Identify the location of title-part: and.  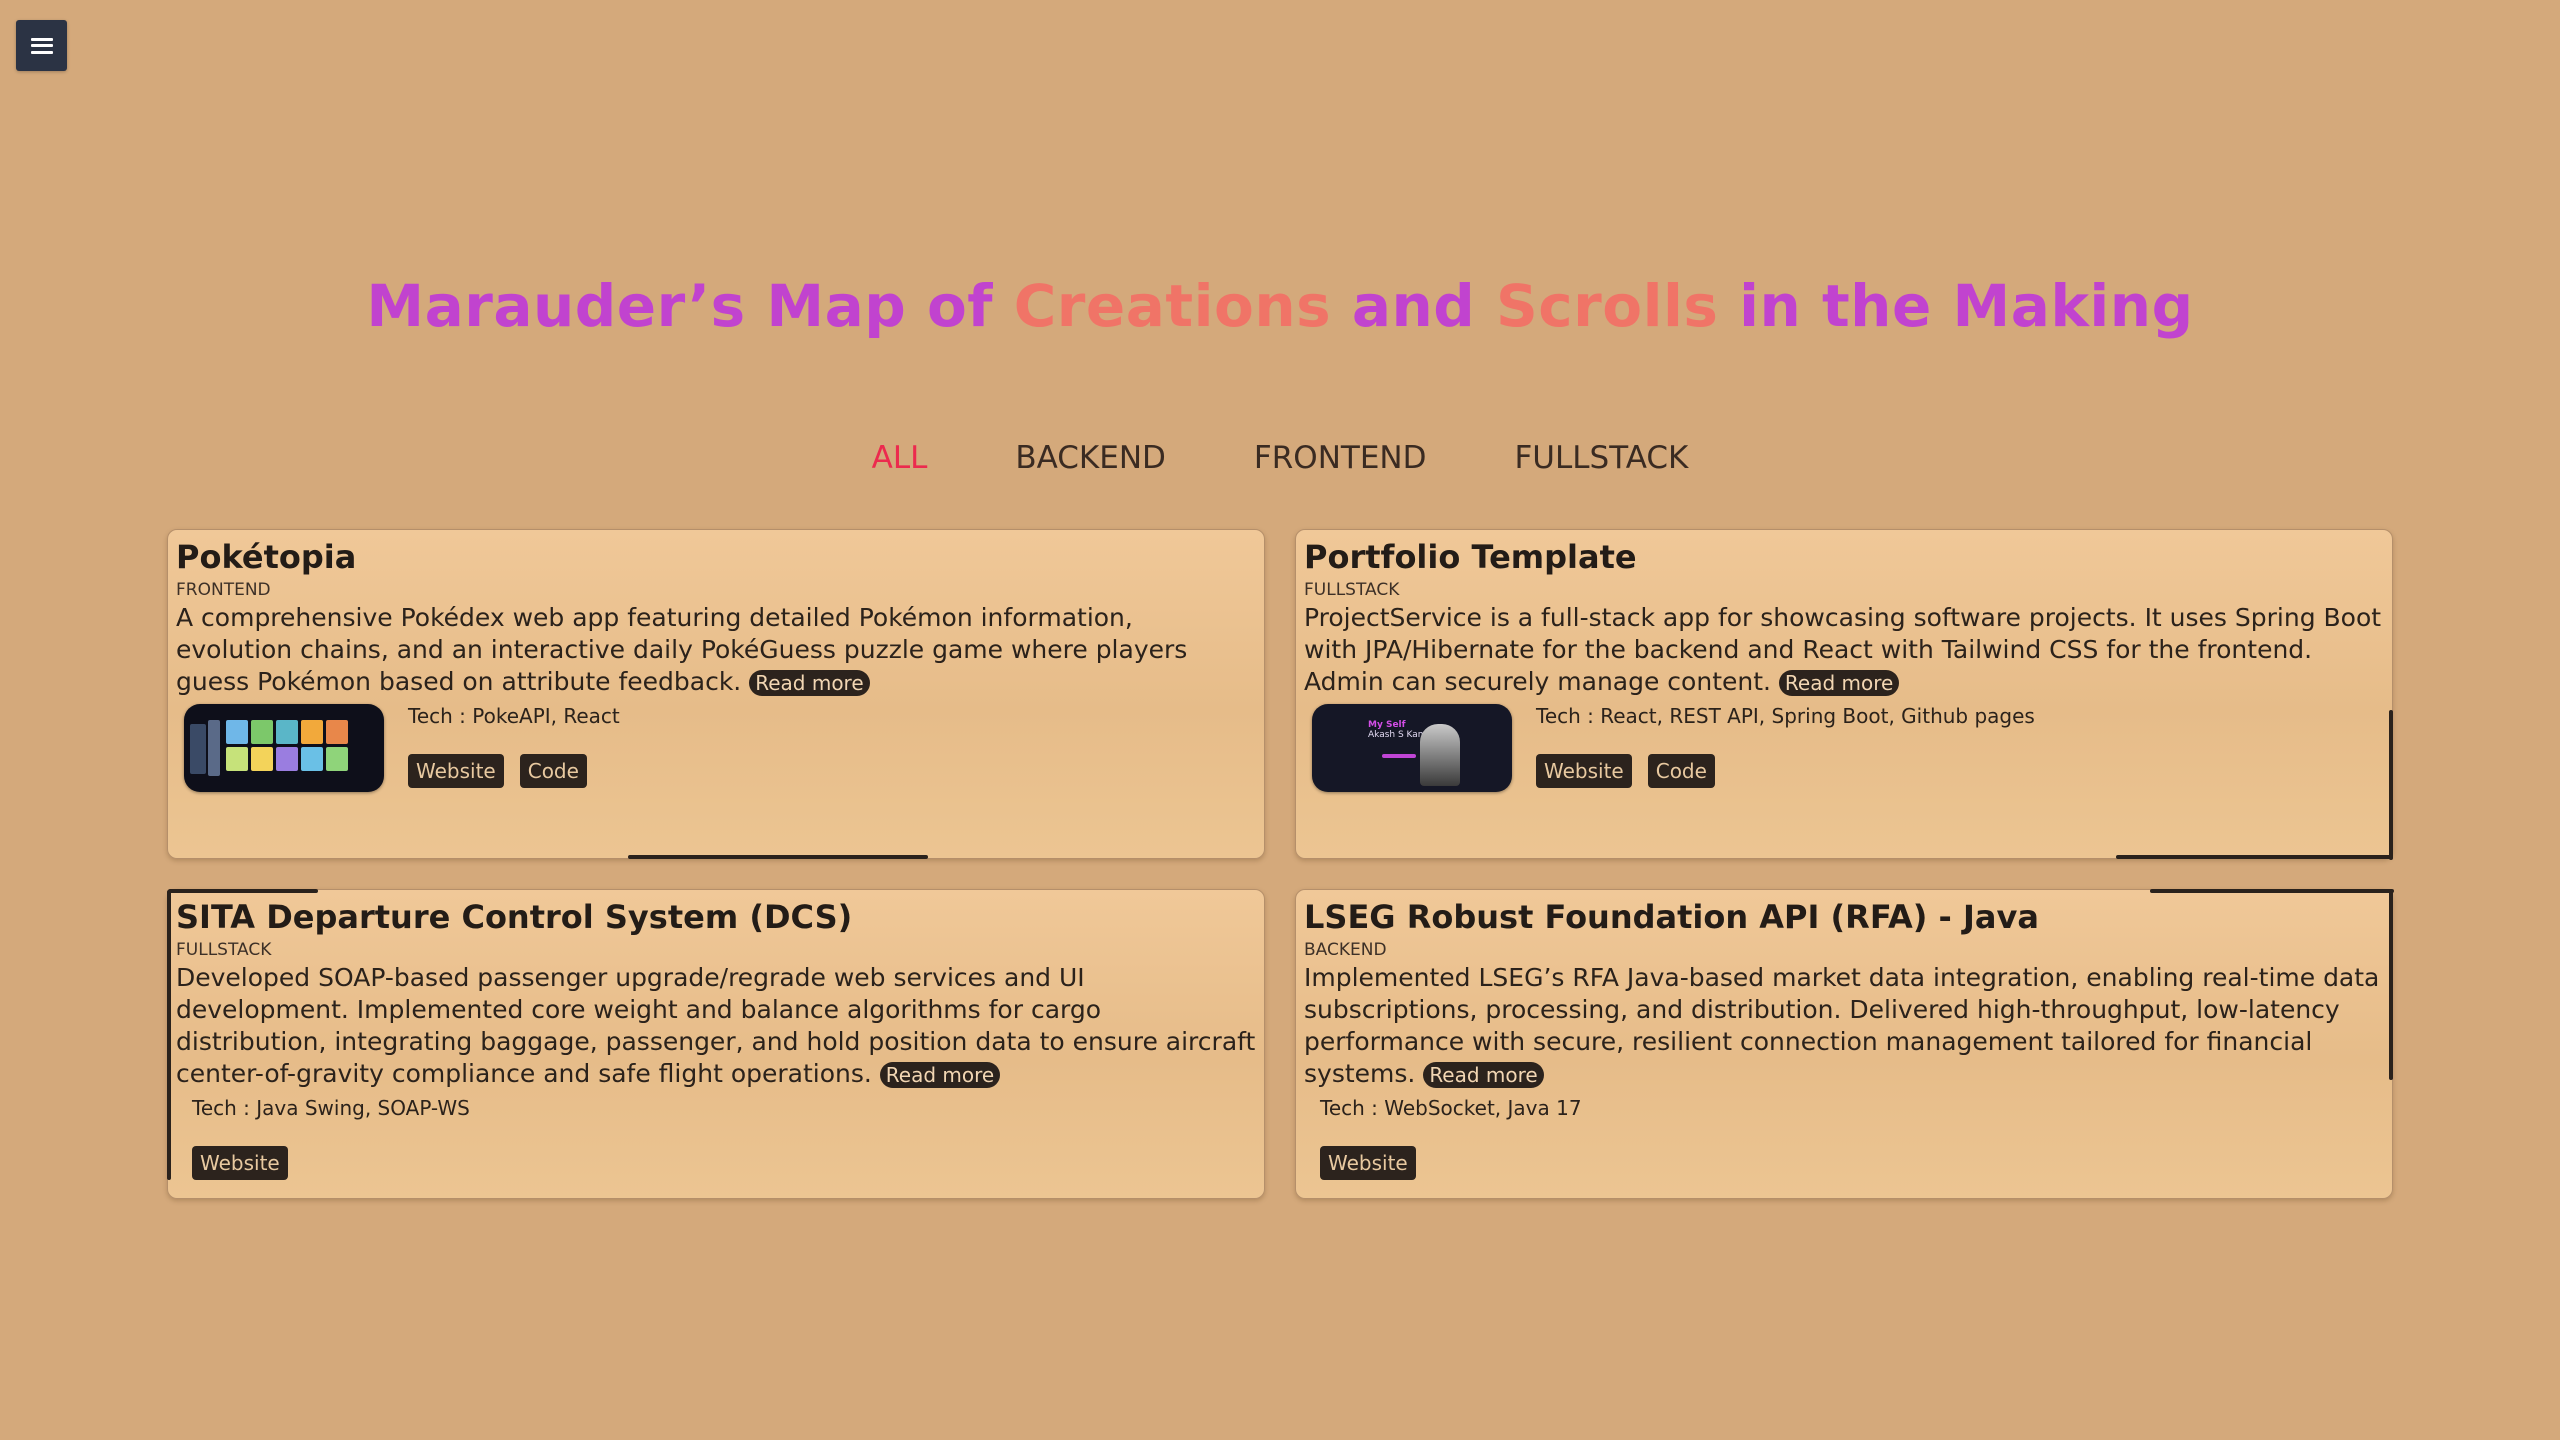
(1413, 306).